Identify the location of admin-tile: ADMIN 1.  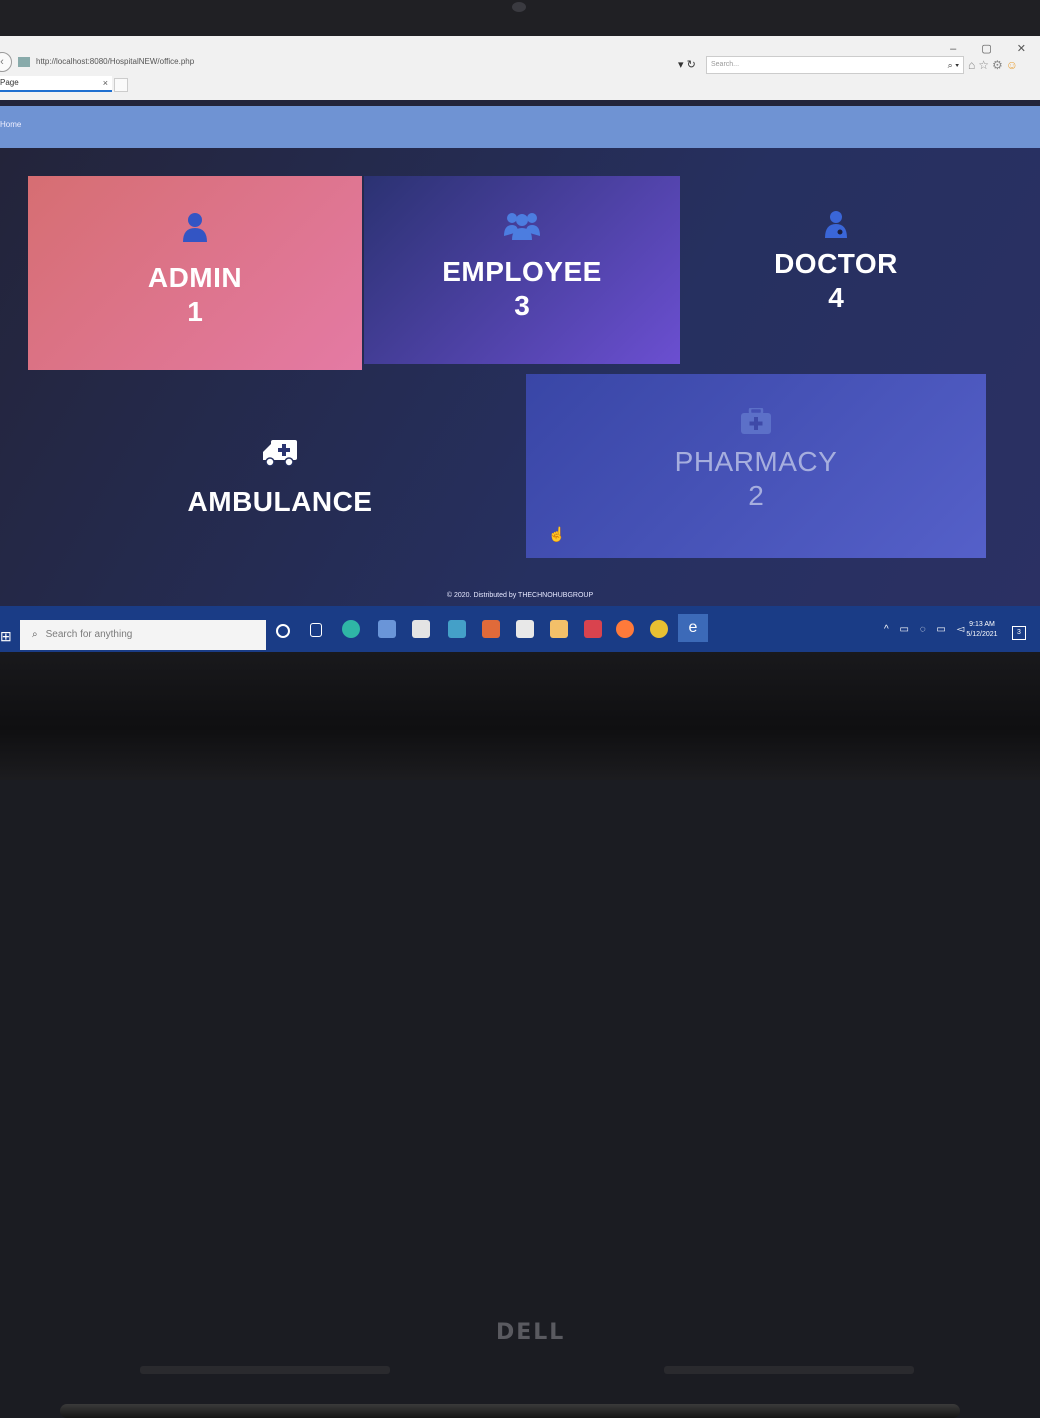
(195, 273).